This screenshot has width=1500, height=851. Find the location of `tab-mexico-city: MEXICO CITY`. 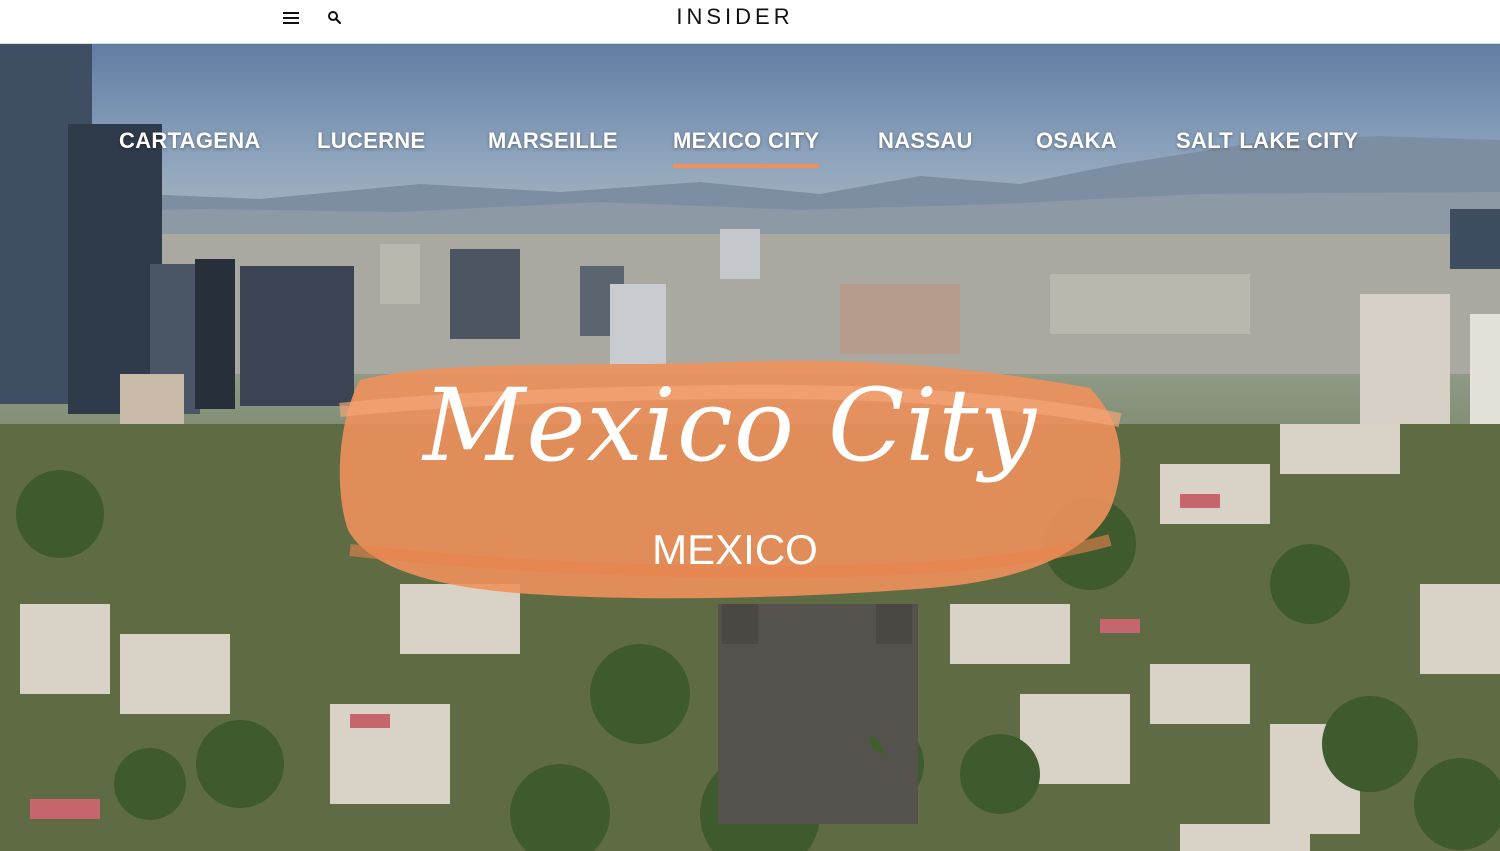

tab-mexico-city: MEXICO CITY is located at coordinates (746, 148).